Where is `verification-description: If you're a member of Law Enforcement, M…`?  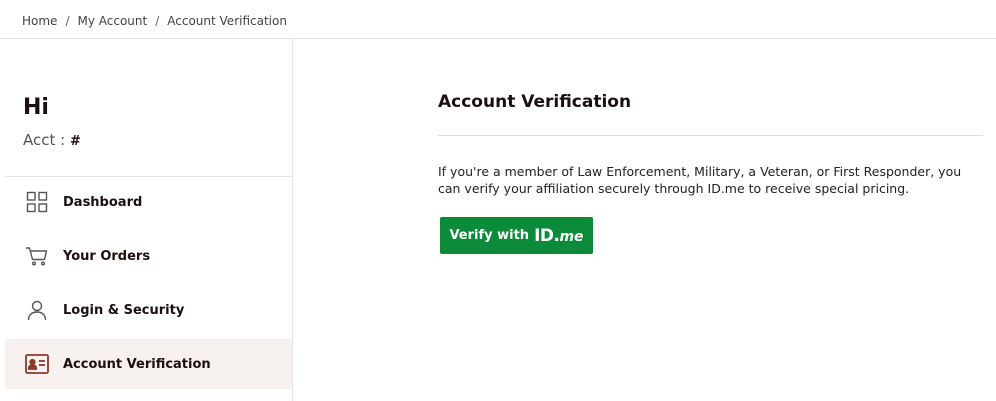 verification-description: If you're a member of Law Enforcement, M… is located at coordinates (700, 180).